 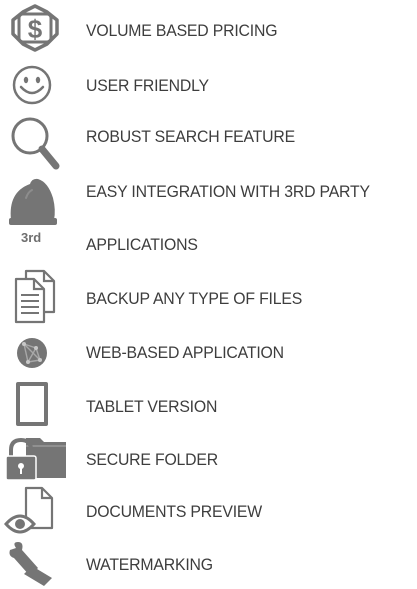 I want to click on feature-label-applications: APPLICATIONS, so click(x=142, y=244).